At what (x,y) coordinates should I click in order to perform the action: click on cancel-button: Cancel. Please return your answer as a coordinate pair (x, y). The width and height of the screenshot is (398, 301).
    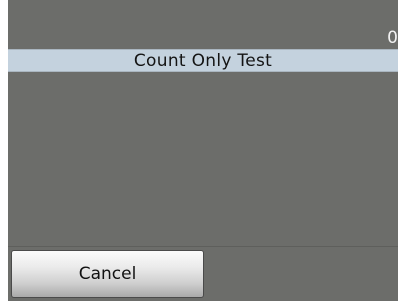
    Looking at the image, I should click on (107, 274).